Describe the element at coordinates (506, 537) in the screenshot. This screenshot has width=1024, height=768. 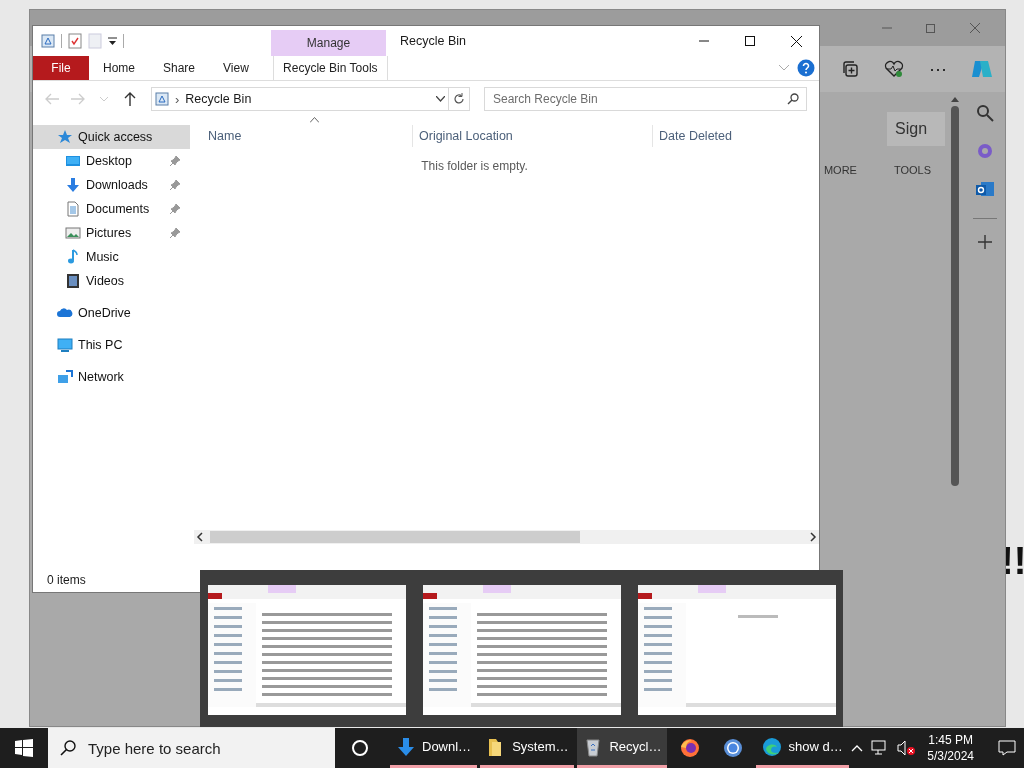
I see `scrollbar` at that location.